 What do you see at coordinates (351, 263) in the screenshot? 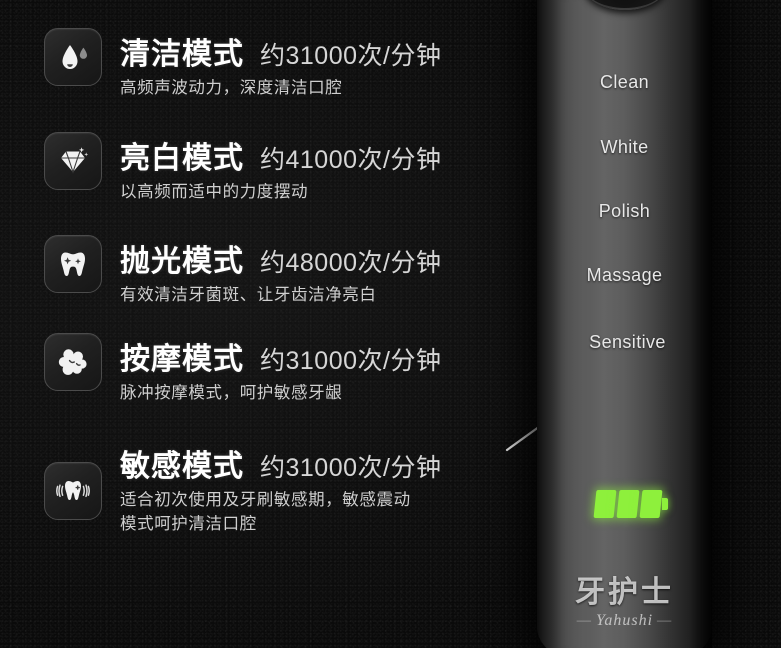
I see `mode-frequency: 约48000次/分钟` at bounding box center [351, 263].